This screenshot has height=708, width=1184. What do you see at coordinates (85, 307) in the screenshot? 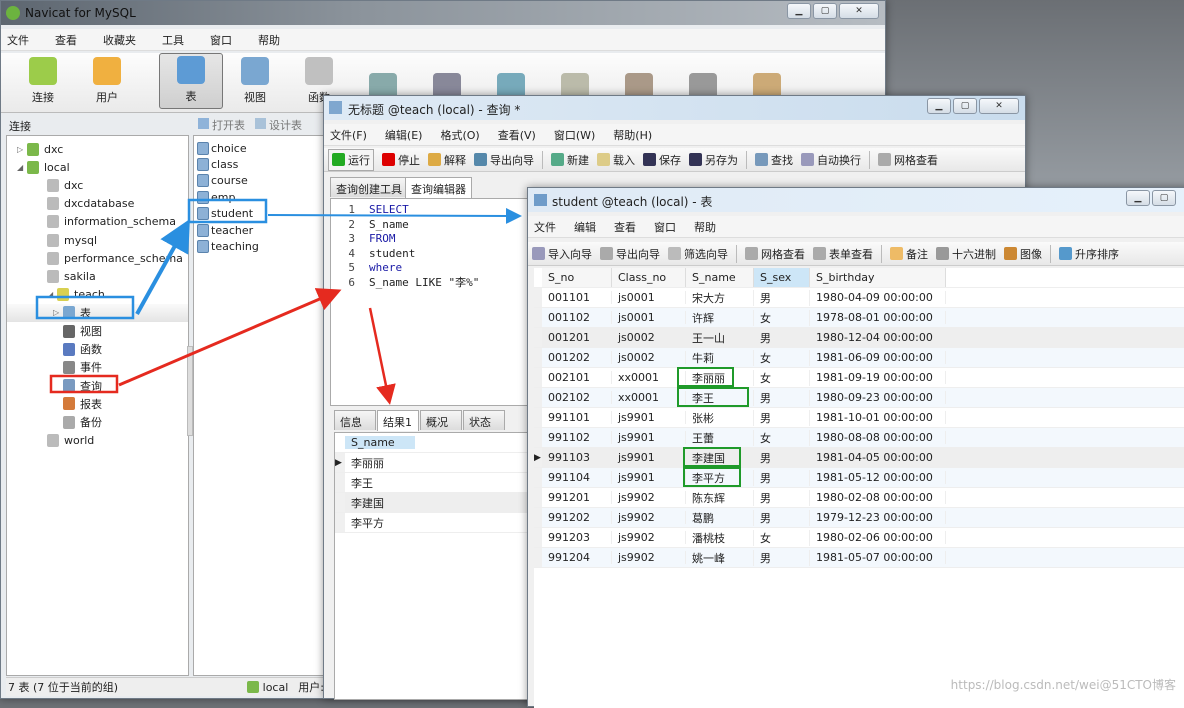
I see `blue-highlight-tables` at bounding box center [85, 307].